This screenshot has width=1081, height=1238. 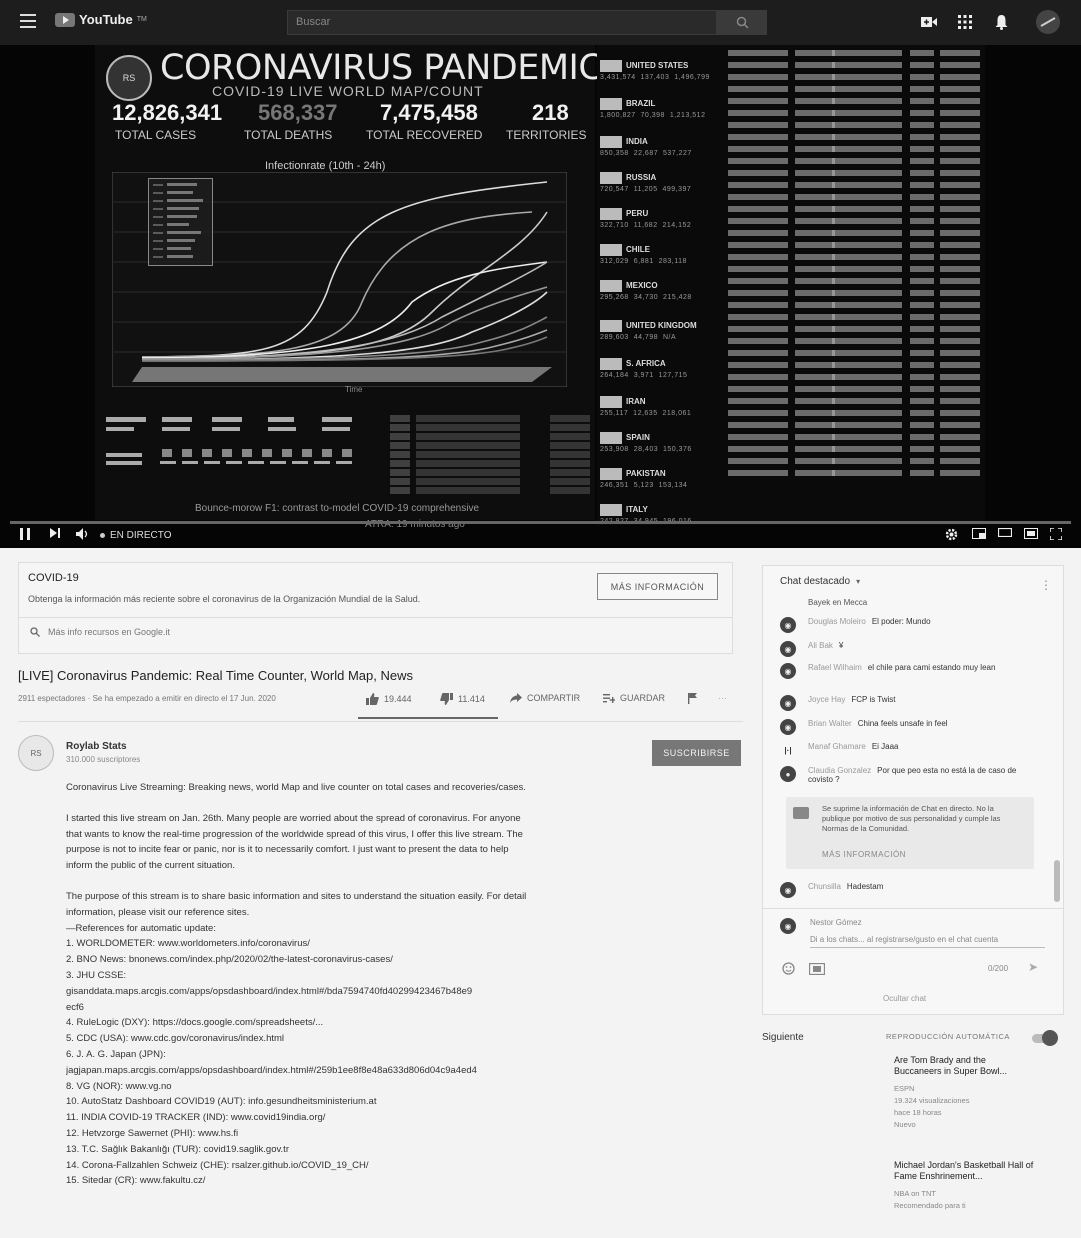 I want to click on chat-author: Chunsilla, so click(x=824, y=886).